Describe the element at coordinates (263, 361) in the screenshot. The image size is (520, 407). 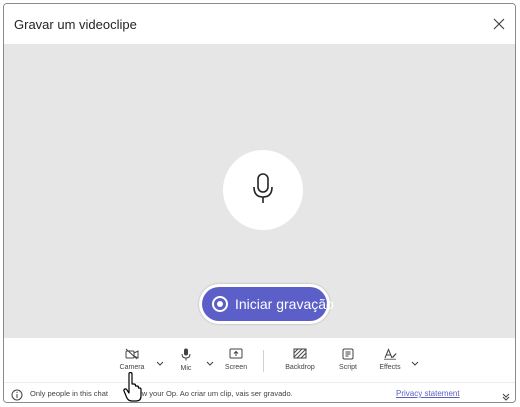
I see `toolbar-divider` at that location.